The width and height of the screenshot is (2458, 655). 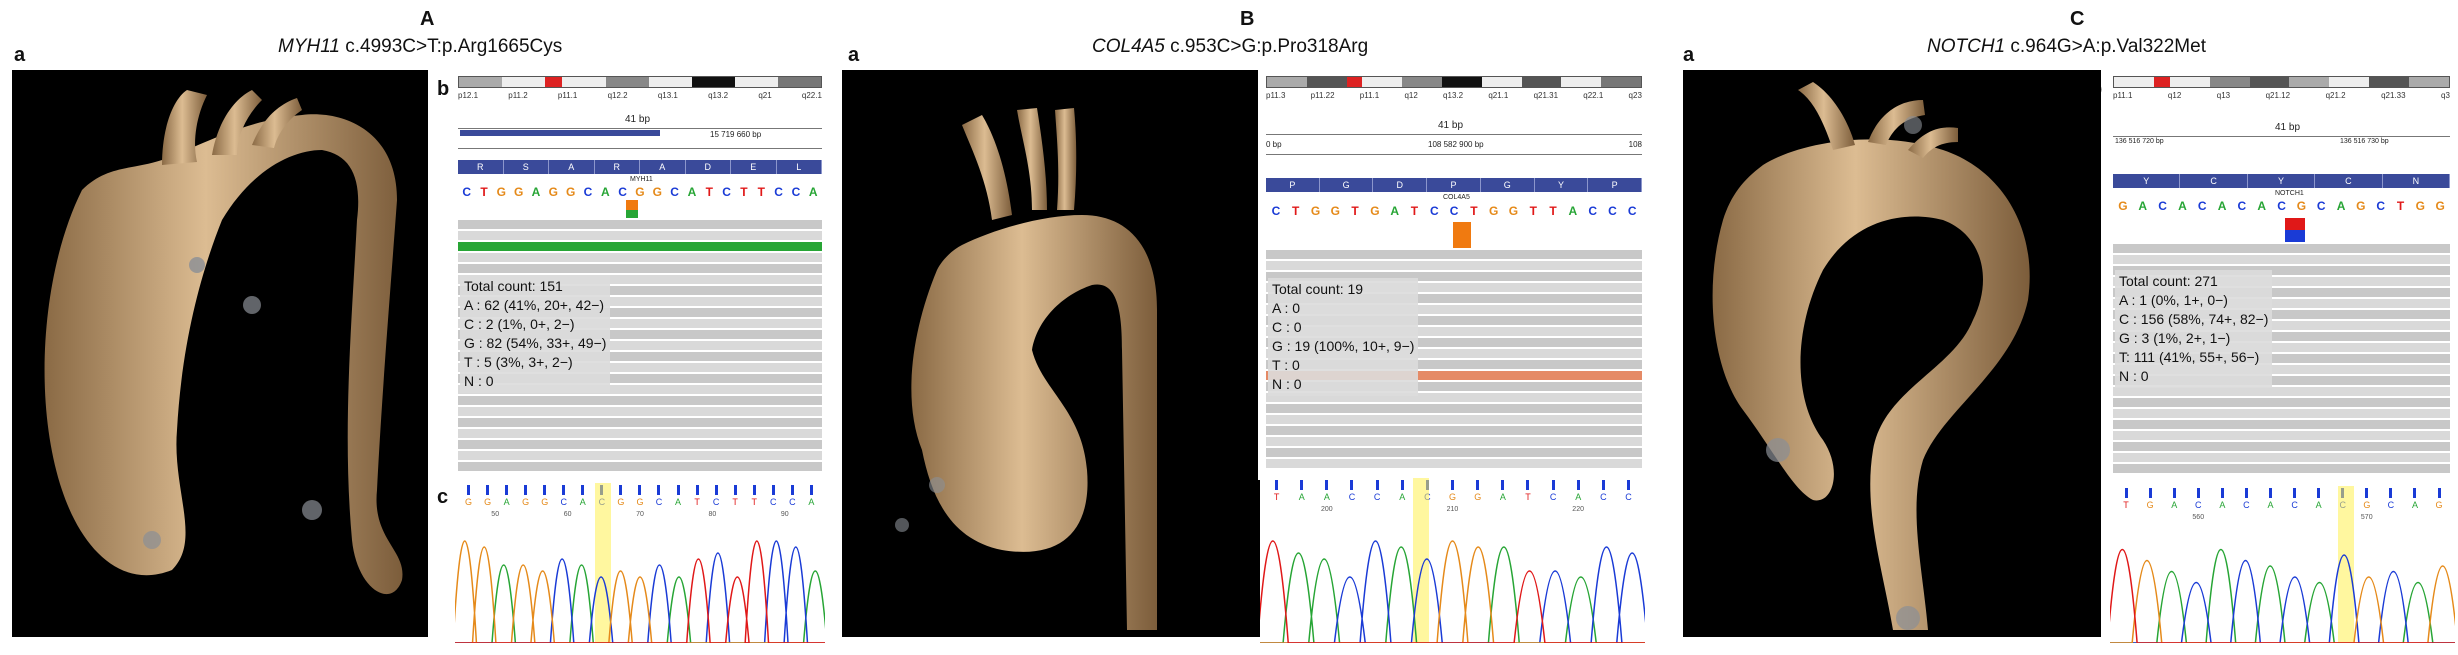 I want to click on count-line: T : 0, so click(x=1286, y=365).